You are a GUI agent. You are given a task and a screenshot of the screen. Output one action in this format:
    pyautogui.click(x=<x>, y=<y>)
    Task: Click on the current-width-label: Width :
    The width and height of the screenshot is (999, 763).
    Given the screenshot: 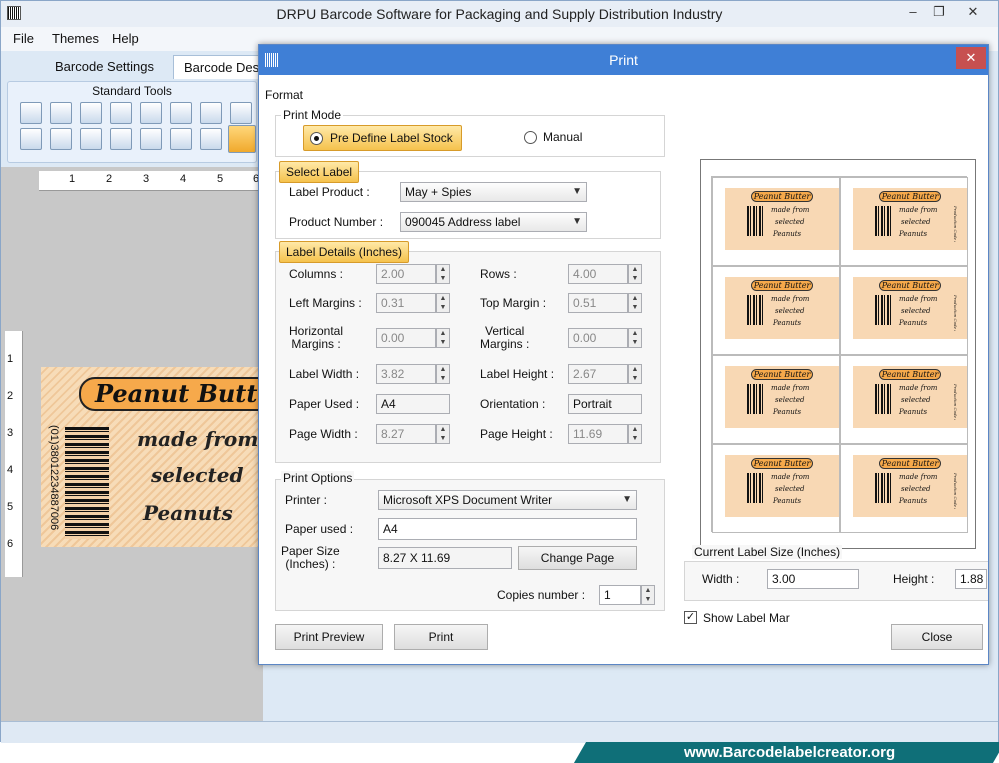 What is the action you would take?
    pyautogui.click(x=721, y=579)
    